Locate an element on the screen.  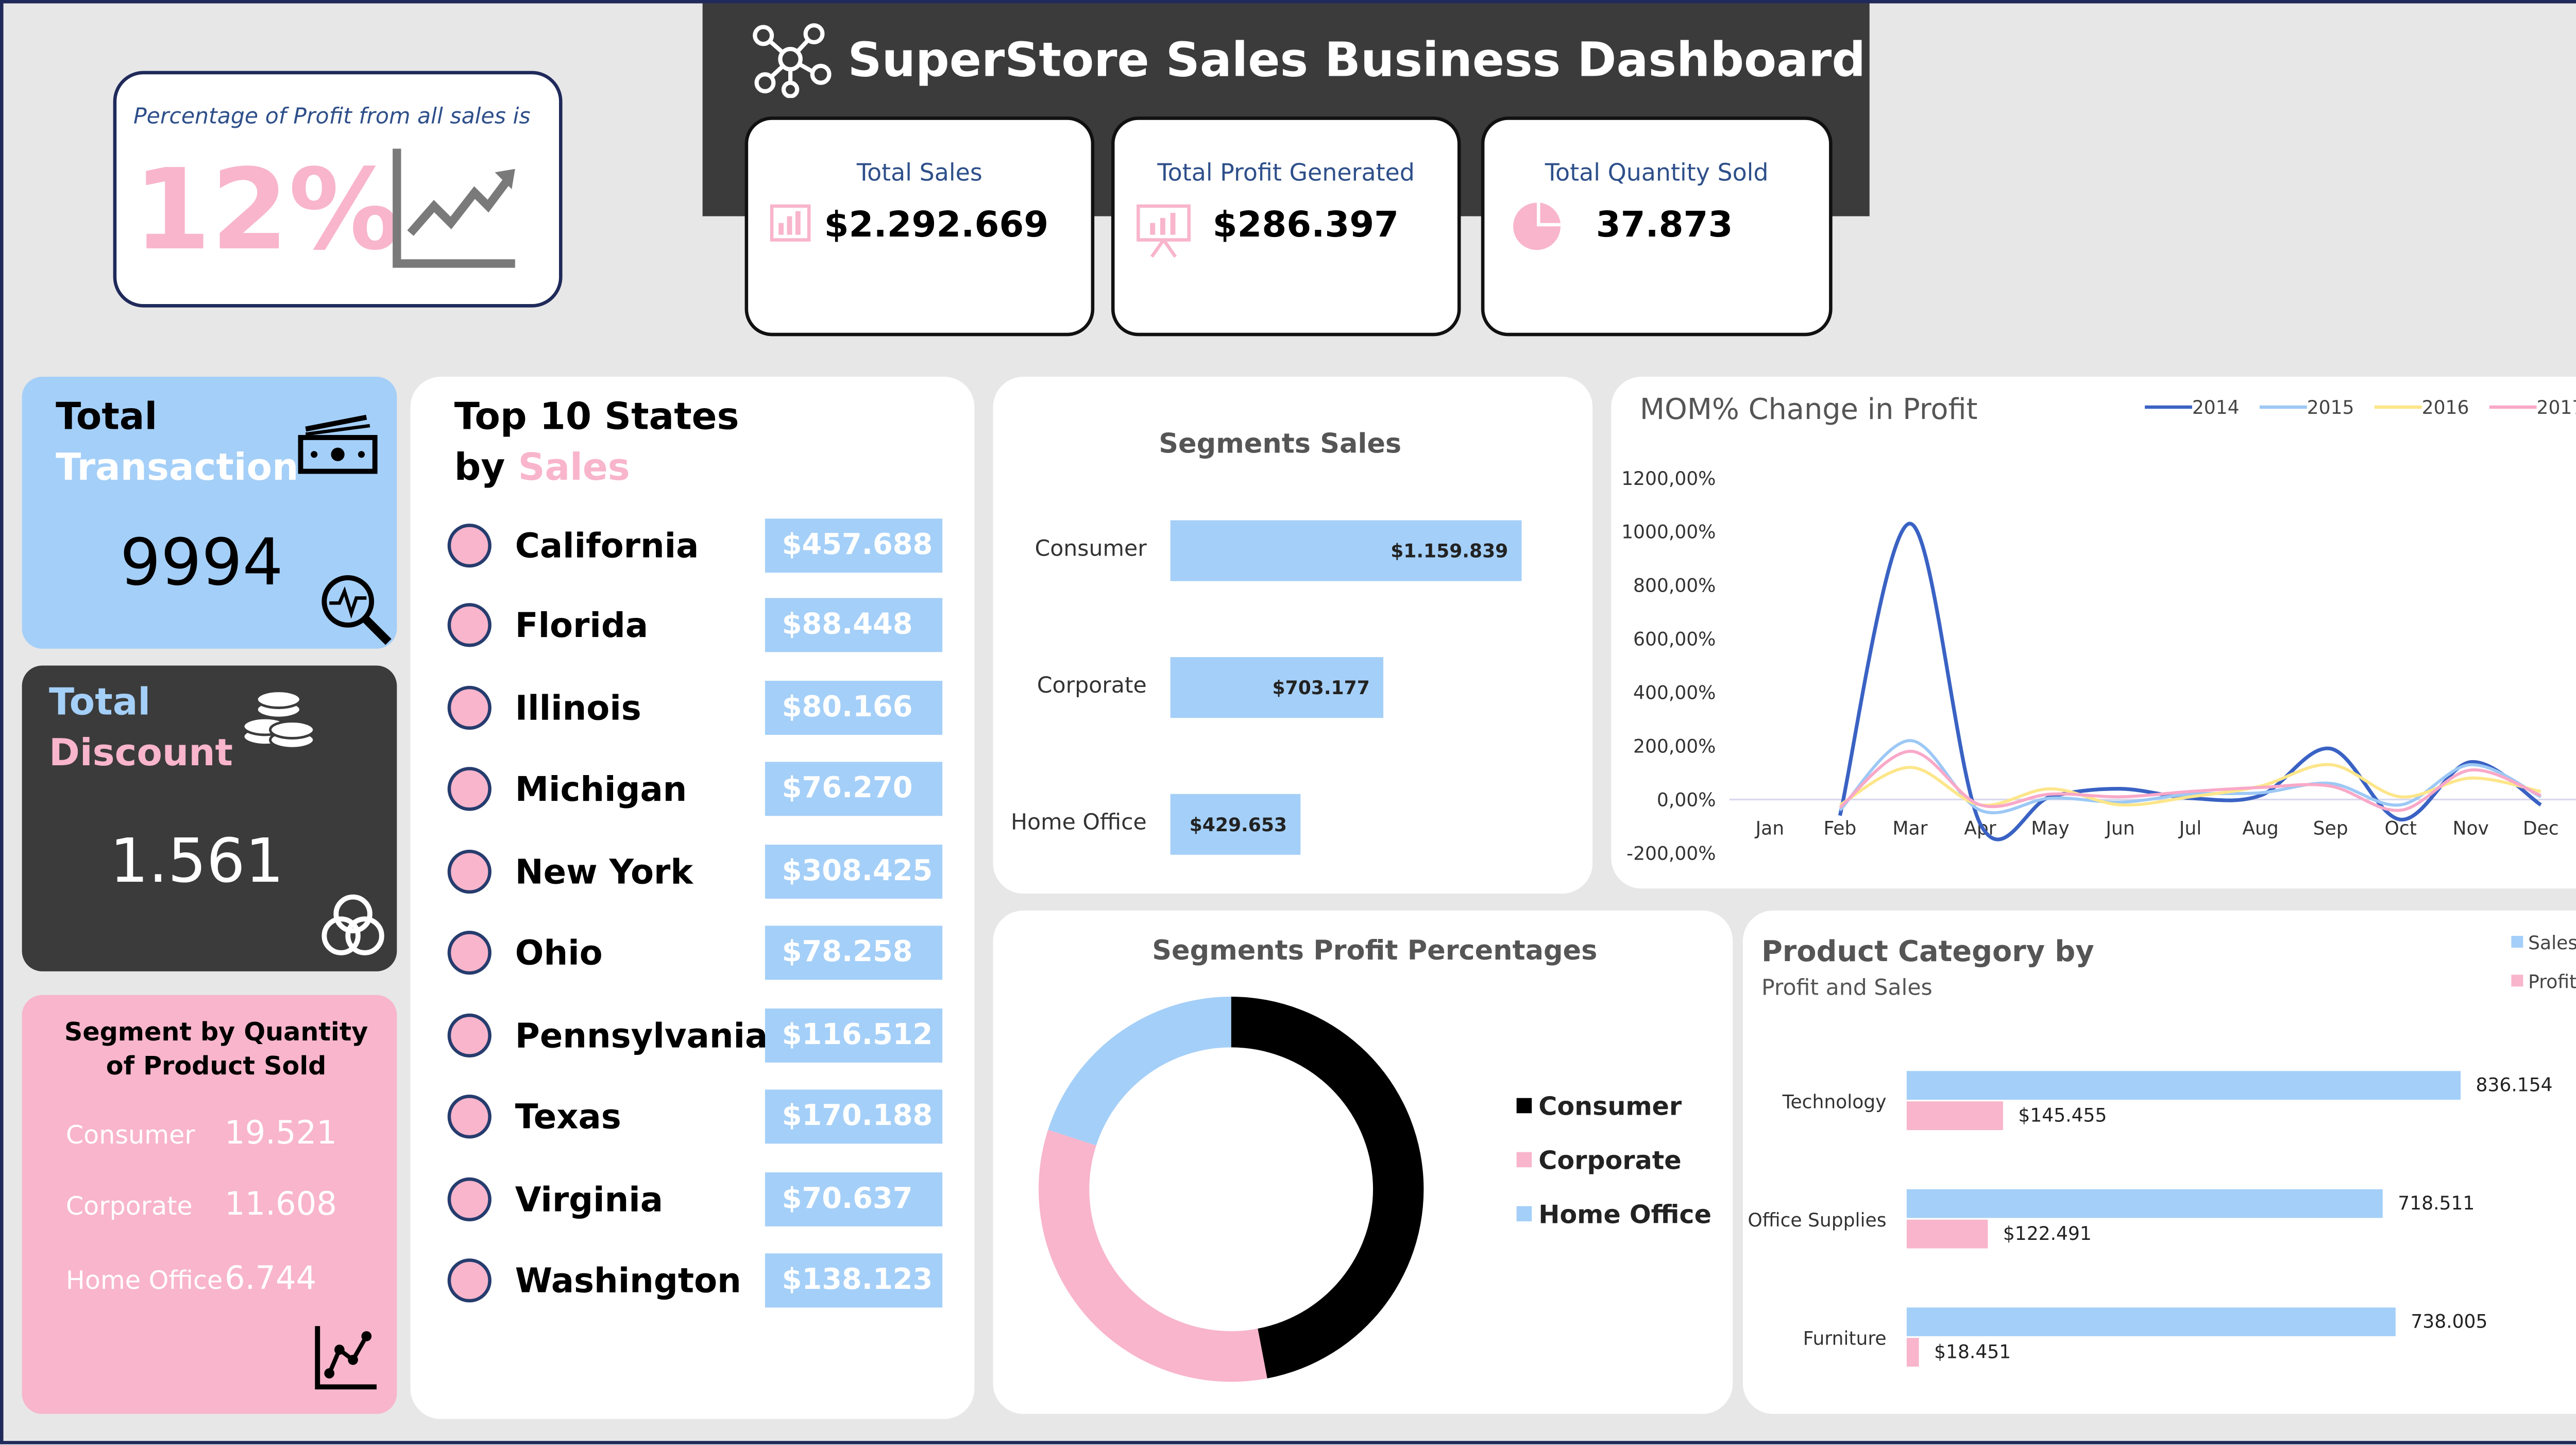
segment-value: 11.608 is located at coordinates (280, 1204).